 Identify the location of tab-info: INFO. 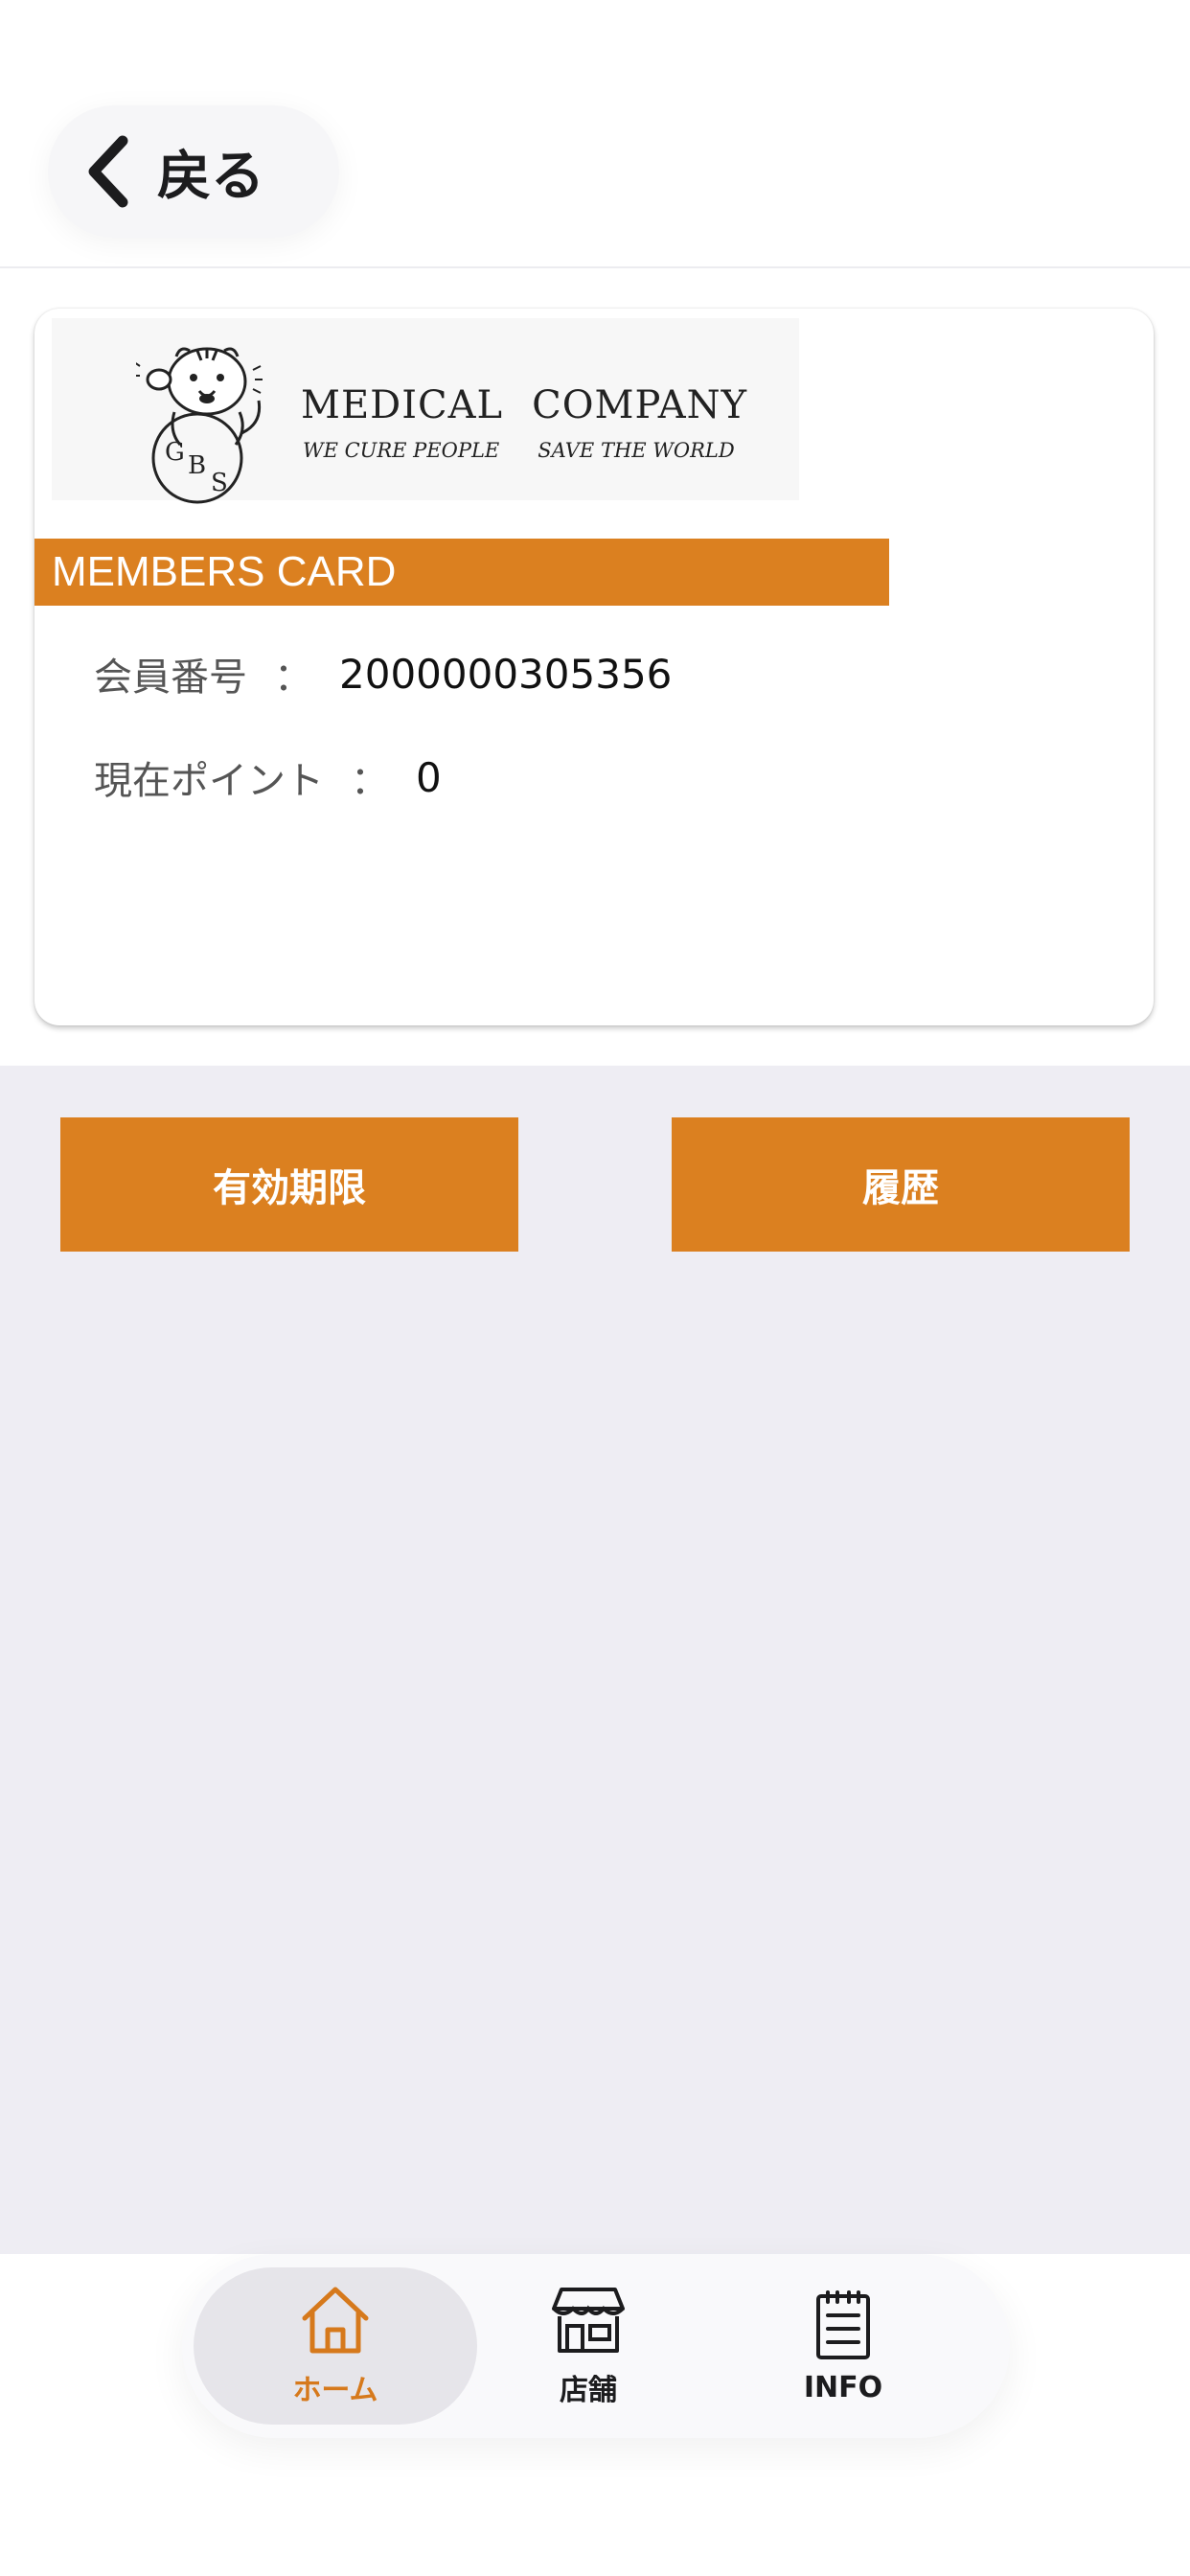
(843, 2346).